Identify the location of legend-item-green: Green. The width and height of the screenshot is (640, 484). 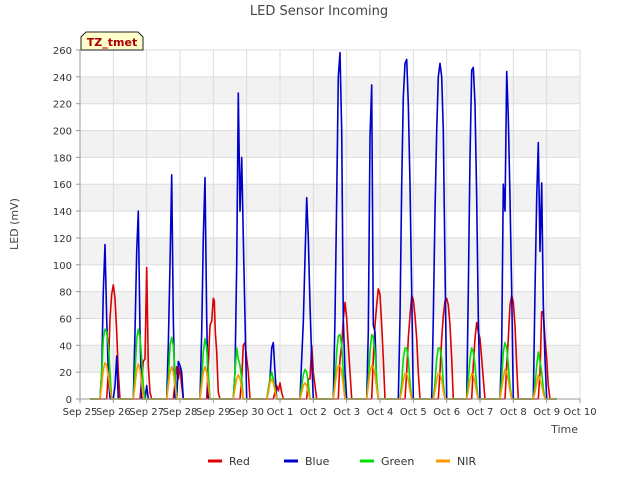
(387, 461).